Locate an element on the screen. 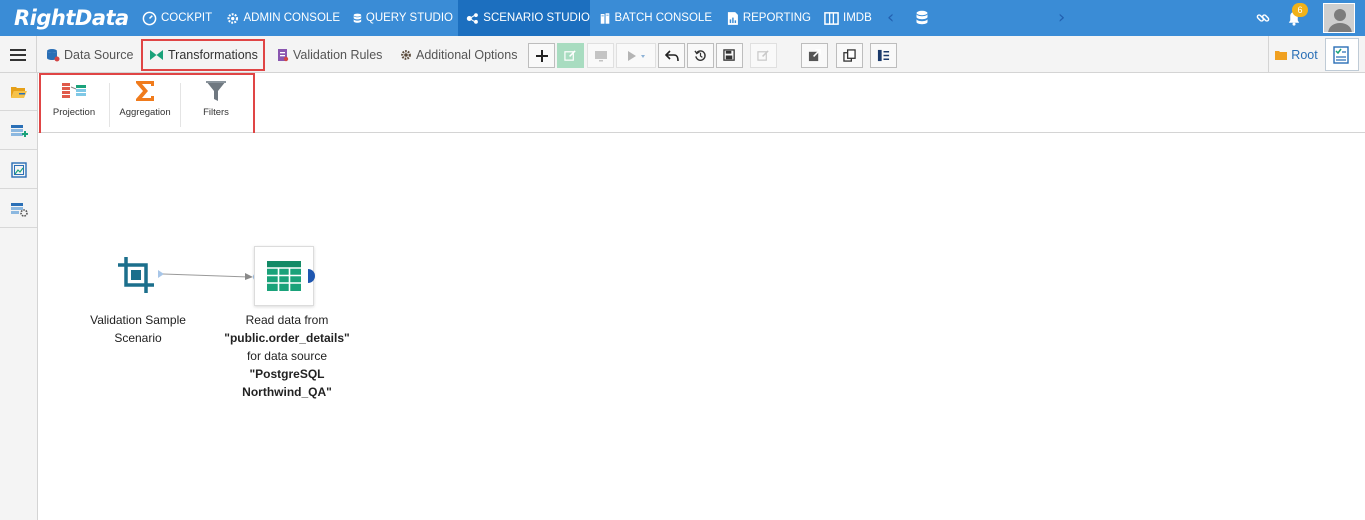  palette-aggregation-label: Aggregation is located at coordinates (145, 112).